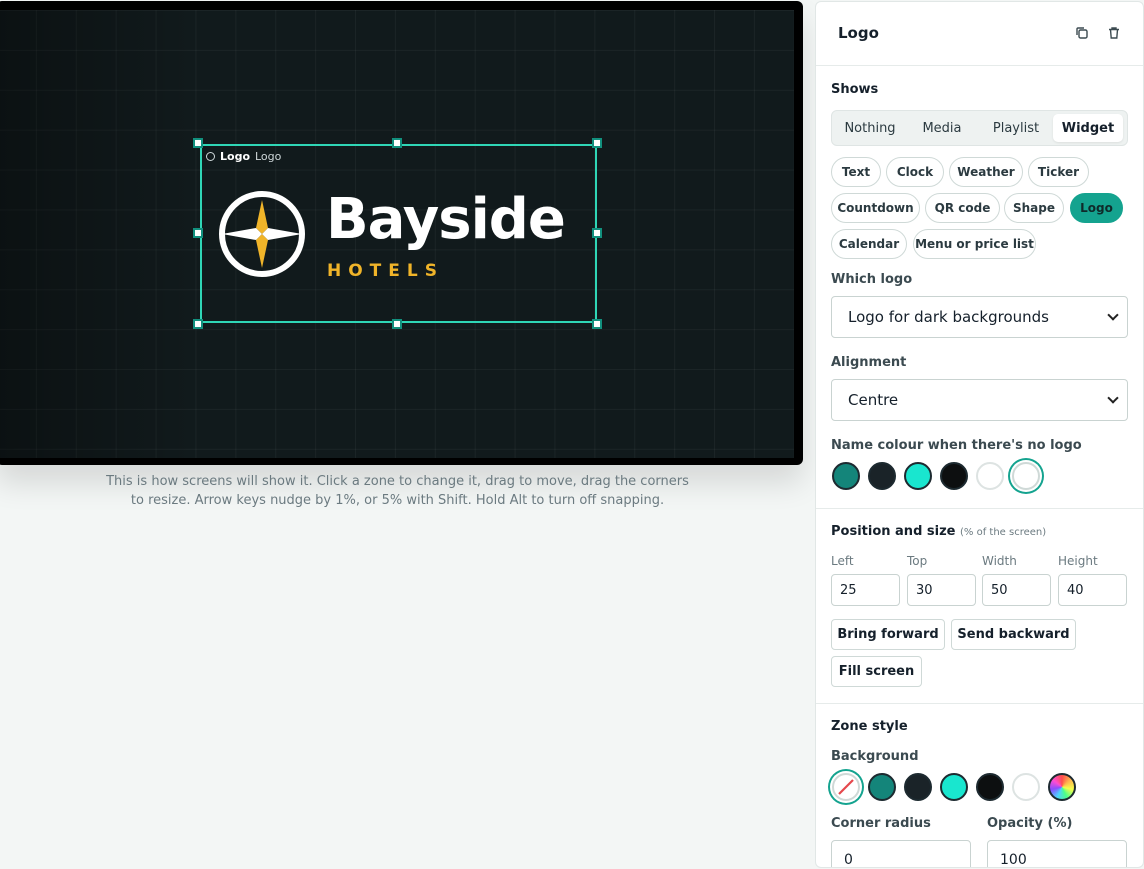 This screenshot has width=1144, height=869. Describe the element at coordinates (1034, 208) in the screenshot. I see `widget-chip-shape: Shape` at that location.